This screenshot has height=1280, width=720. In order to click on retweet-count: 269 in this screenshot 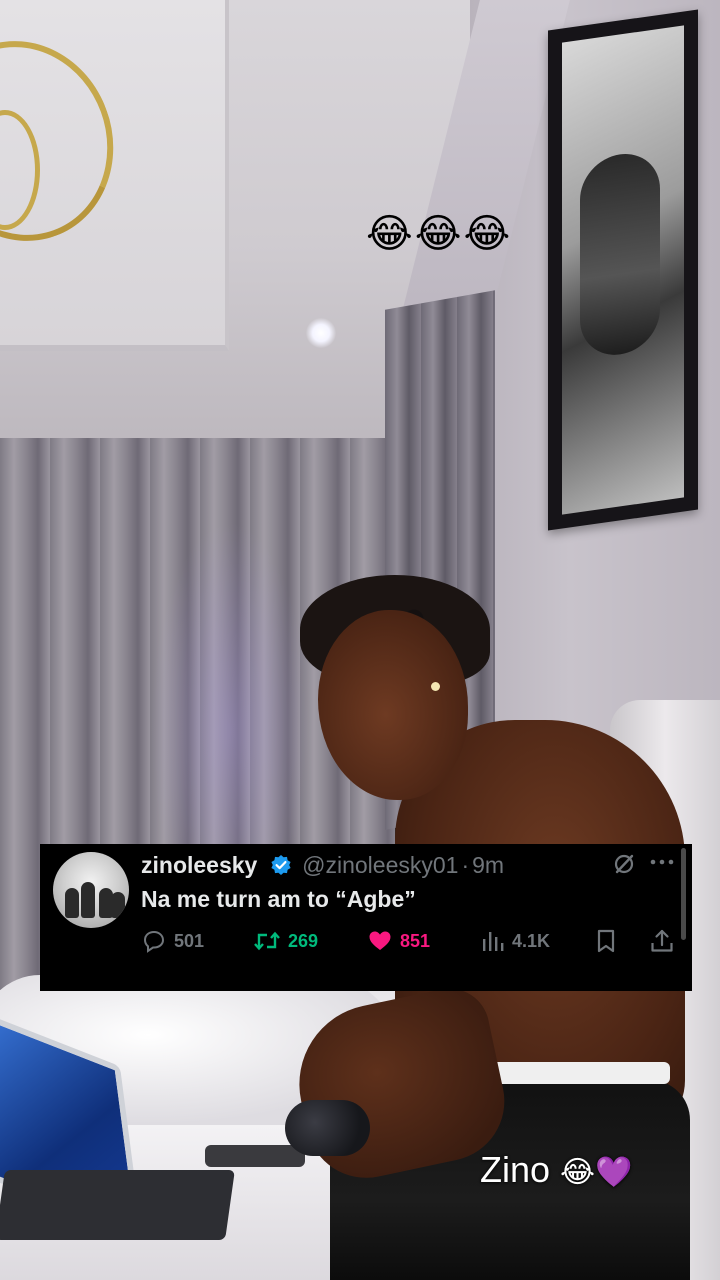, I will do `click(303, 940)`.